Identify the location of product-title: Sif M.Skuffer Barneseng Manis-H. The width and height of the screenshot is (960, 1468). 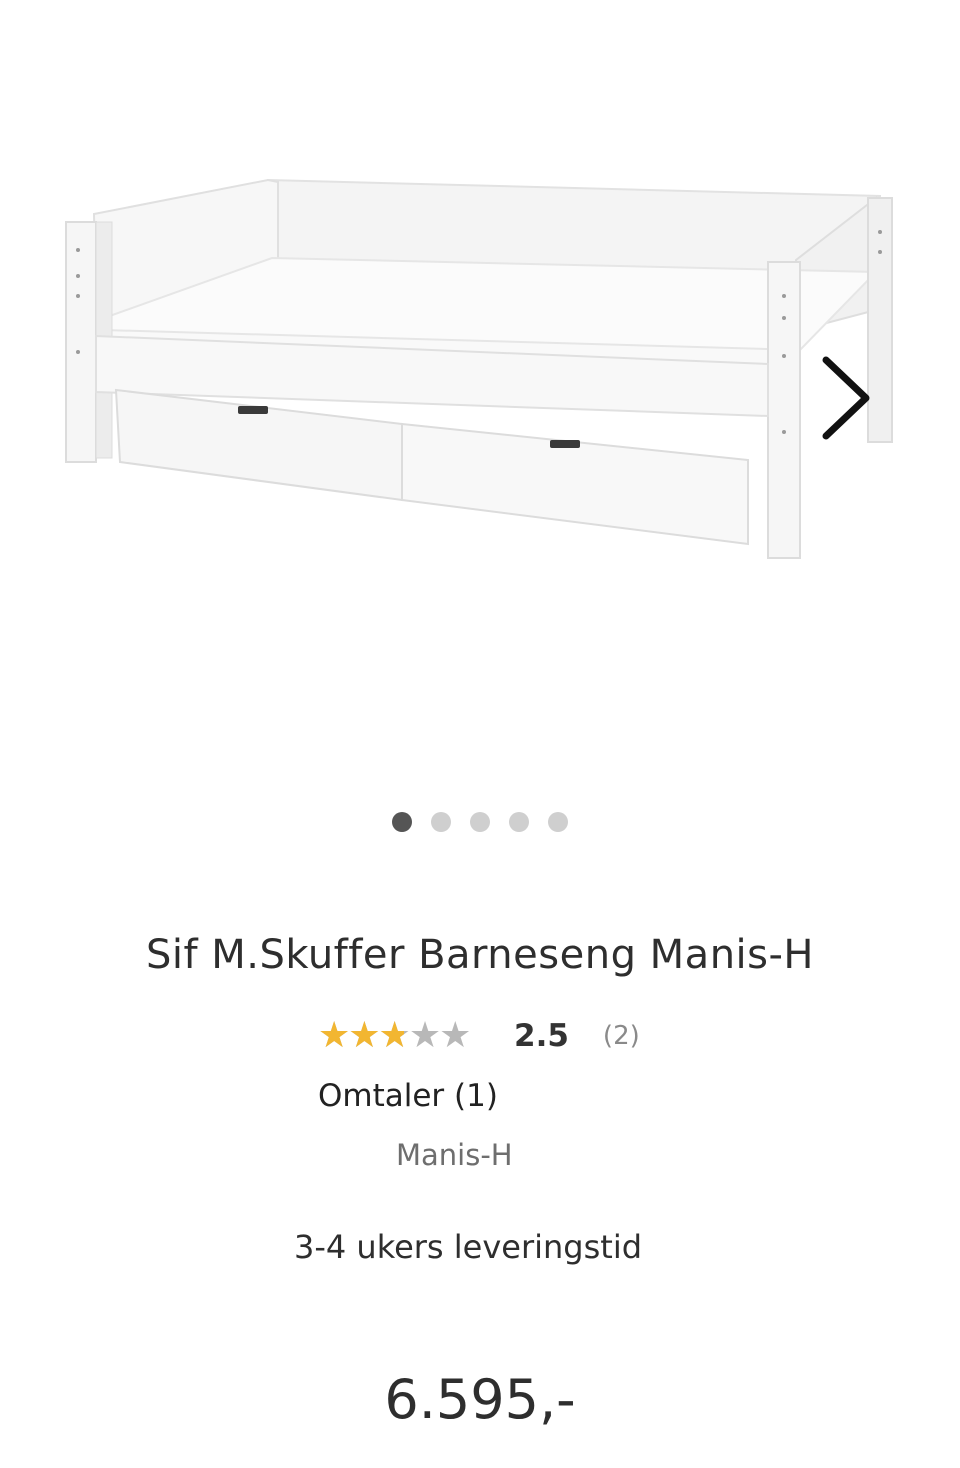
(480, 955).